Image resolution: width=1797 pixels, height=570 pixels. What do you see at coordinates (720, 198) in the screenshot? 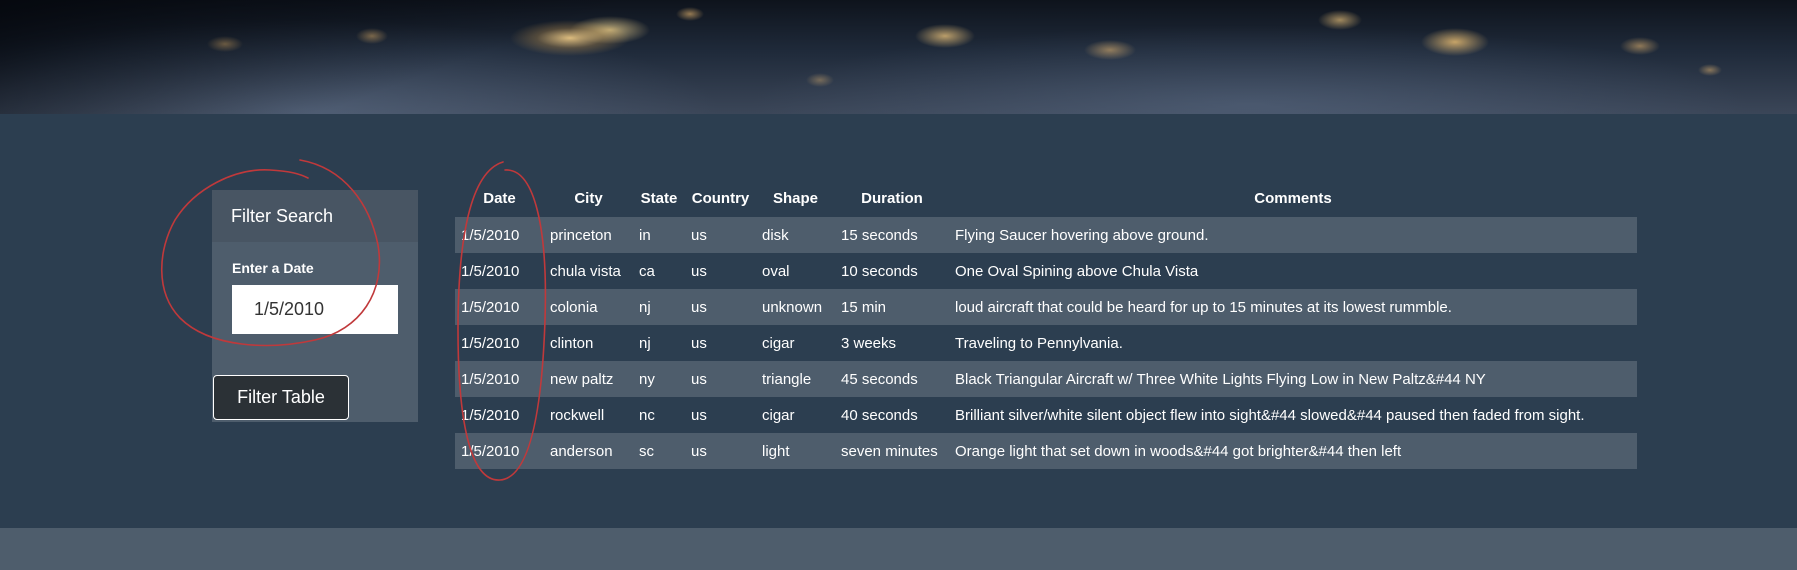
I see `column-header-country: Country` at bounding box center [720, 198].